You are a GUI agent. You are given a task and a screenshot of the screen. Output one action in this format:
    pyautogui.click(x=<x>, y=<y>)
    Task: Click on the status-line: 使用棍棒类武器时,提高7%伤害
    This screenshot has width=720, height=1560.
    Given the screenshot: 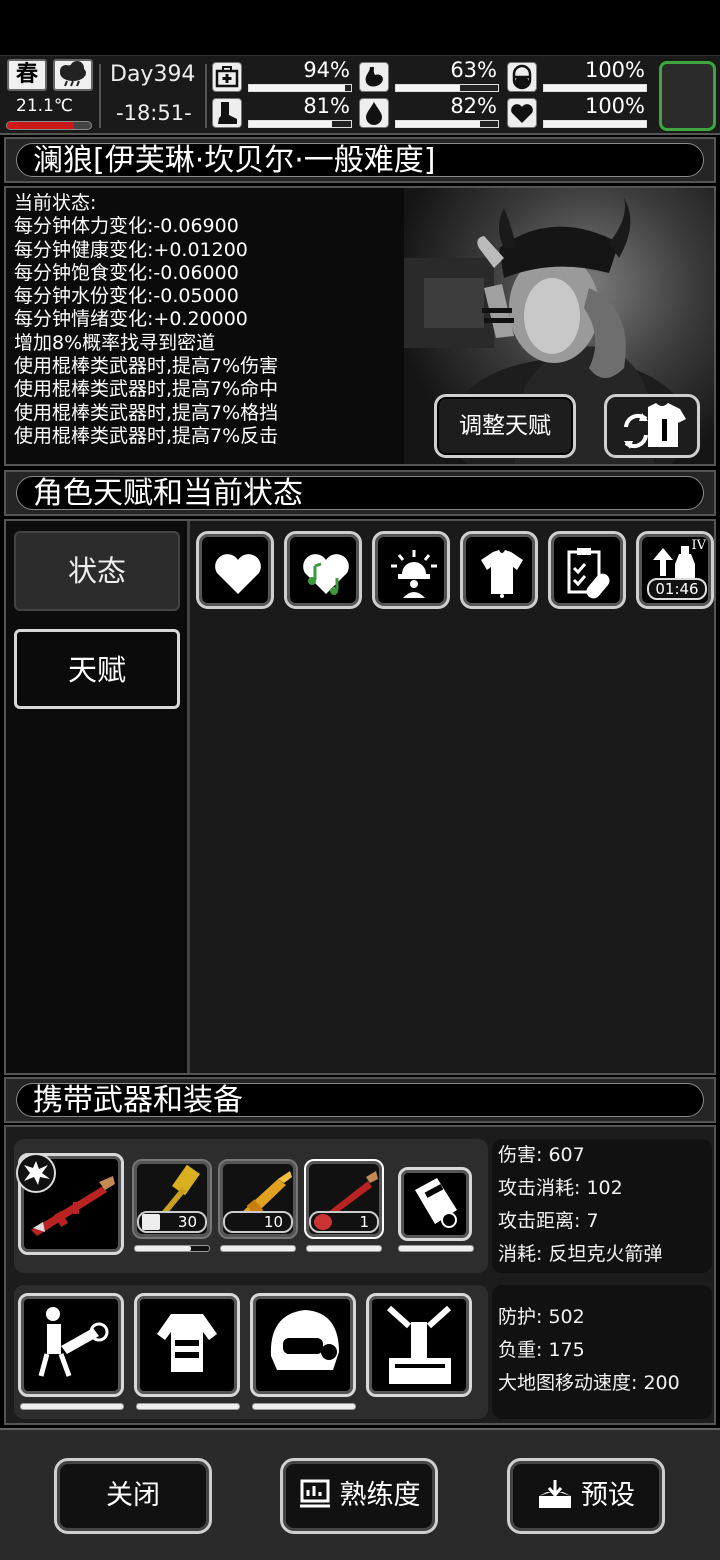 What is the action you would take?
    pyautogui.click(x=146, y=366)
    